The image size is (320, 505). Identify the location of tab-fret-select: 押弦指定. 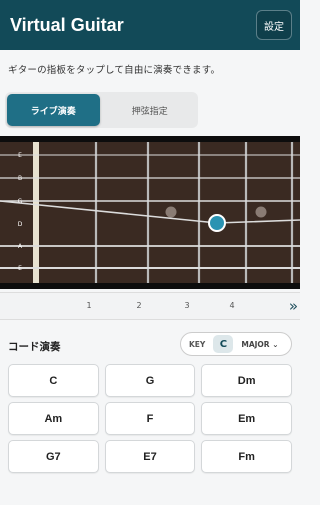
(150, 110).